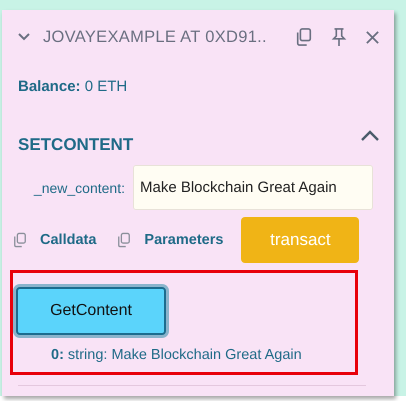  I want to click on contract-title: JOVAYEXAMPLE AT 0XD91.., so click(155, 37).